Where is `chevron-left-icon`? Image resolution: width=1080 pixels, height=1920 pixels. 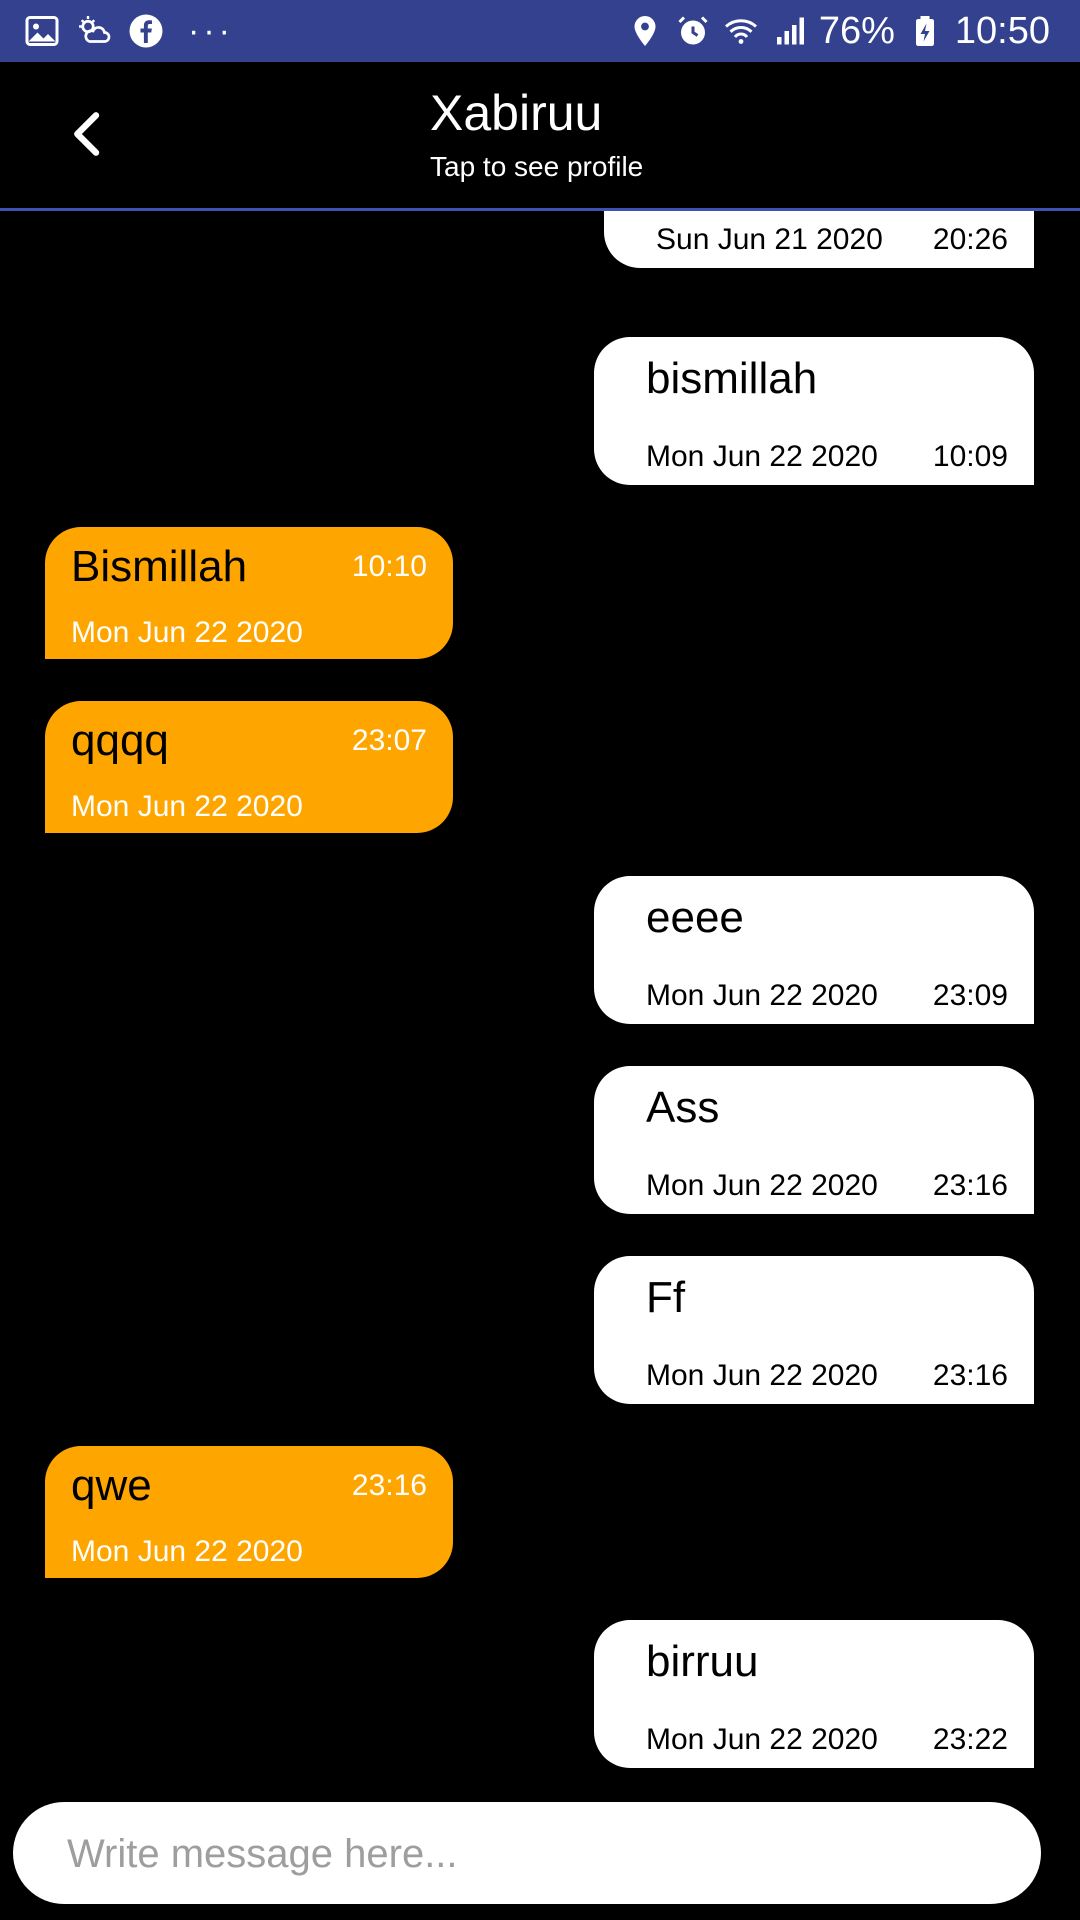 chevron-left-icon is located at coordinates (87, 134).